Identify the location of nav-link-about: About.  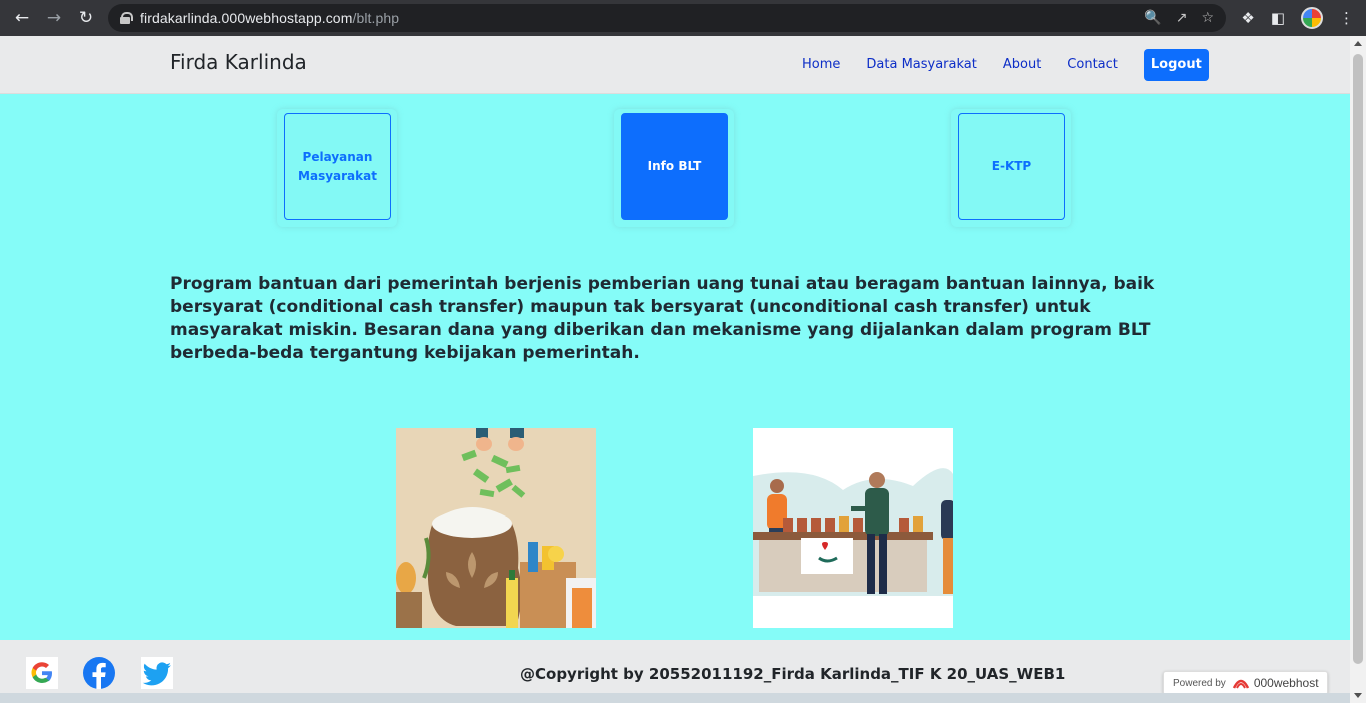
(1022, 65).